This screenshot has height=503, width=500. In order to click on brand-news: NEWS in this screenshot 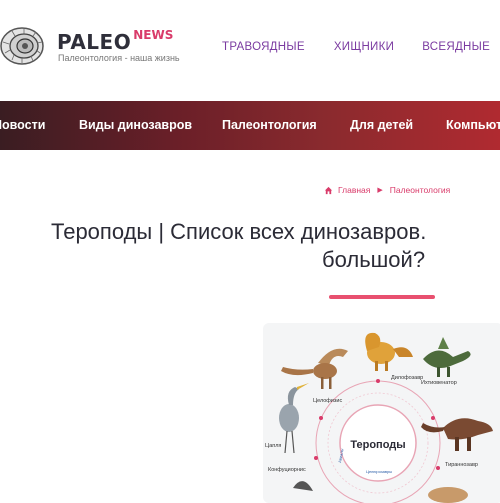, I will do `click(153, 35)`.